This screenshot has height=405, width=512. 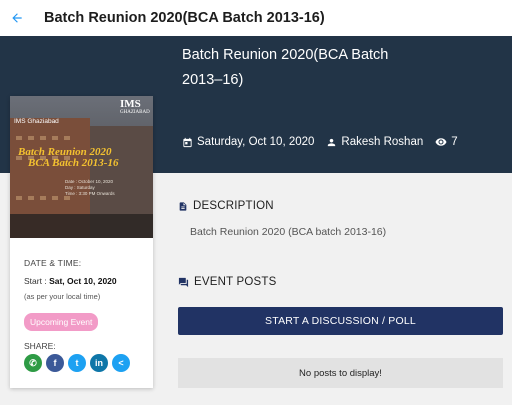 I want to click on linkedin-share-button: in, so click(x=99, y=363).